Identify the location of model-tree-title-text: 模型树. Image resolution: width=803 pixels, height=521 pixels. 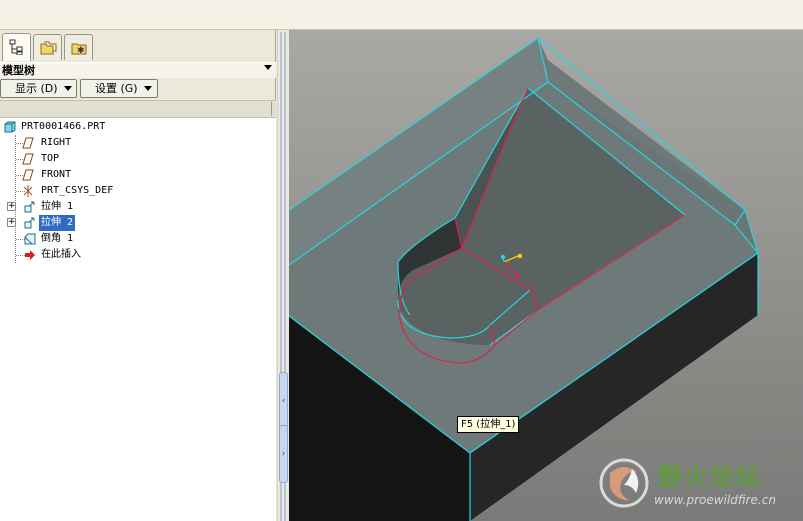
(18, 70).